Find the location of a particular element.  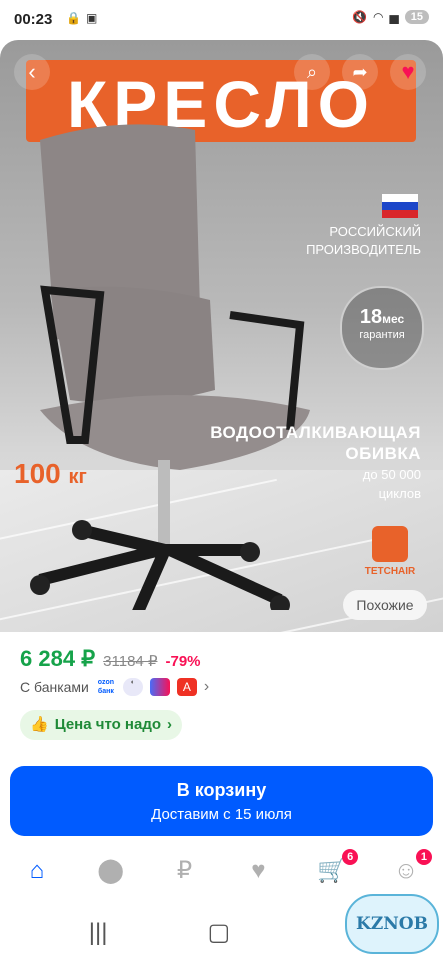

maker-caption: РОССИЙСКИЙ ПРОИЗВОДИТЕЛЬ is located at coordinates (363, 240).